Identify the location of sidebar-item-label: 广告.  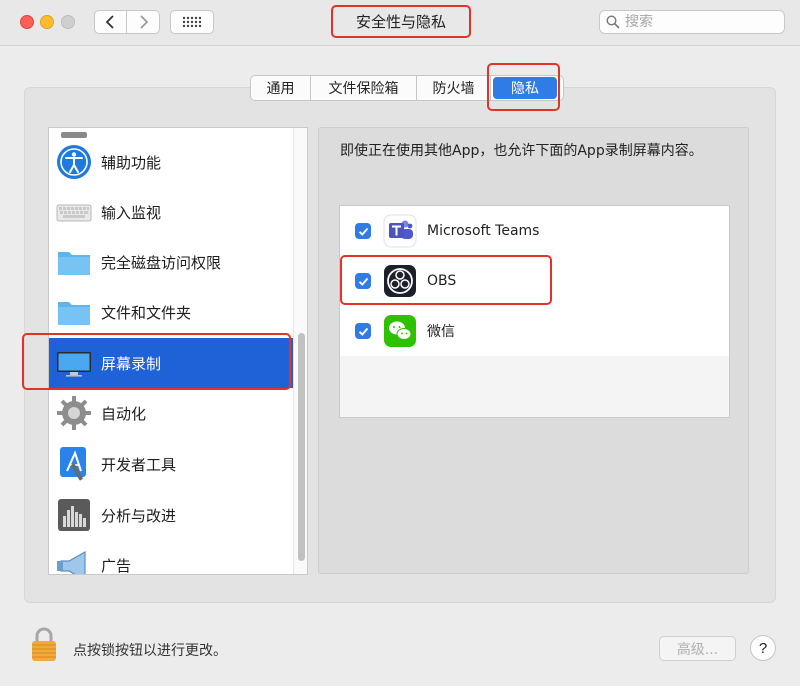
(116, 565).